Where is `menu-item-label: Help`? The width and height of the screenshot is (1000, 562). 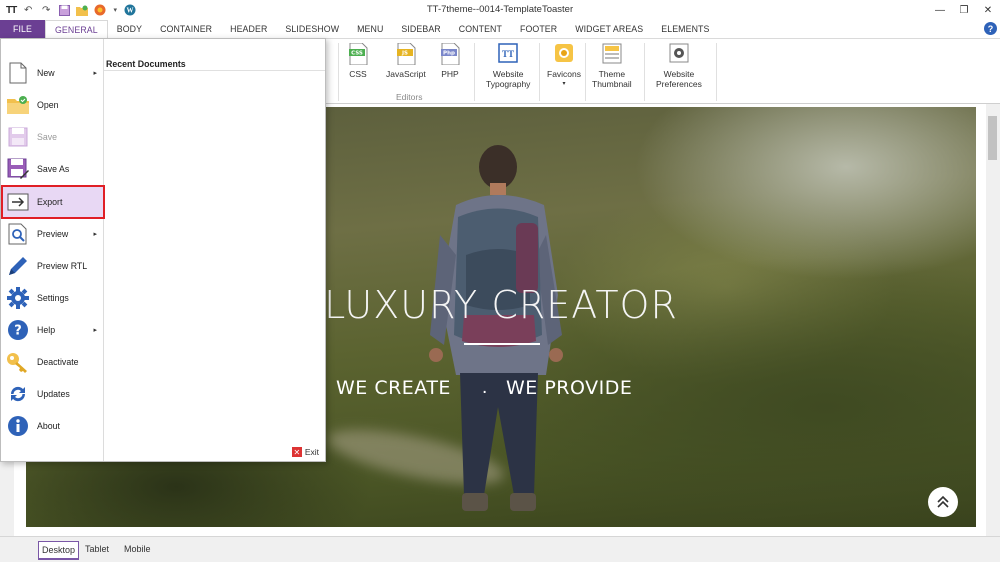
menu-item-label: Help is located at coordinates (46, 330).